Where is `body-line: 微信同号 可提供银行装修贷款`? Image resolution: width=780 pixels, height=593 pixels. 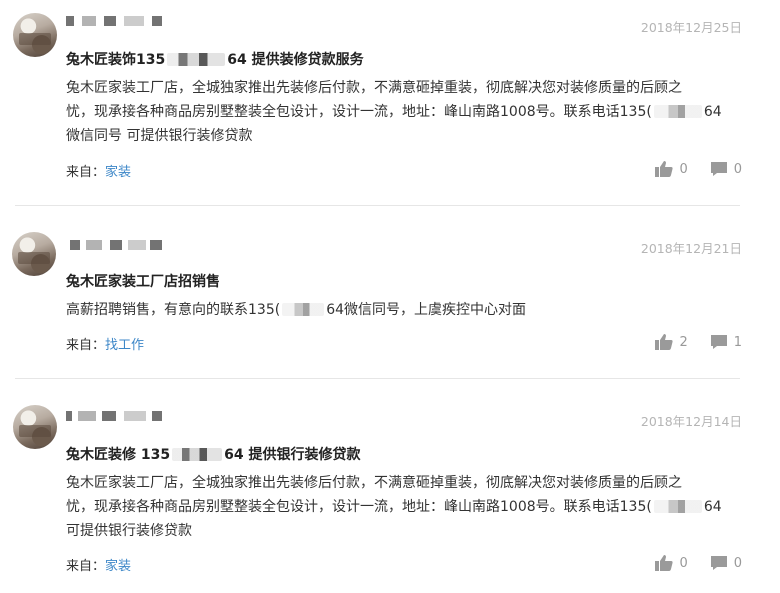 body-line: 微信同号 可提供银行装修贷款 is located at coordinates (159, 136).